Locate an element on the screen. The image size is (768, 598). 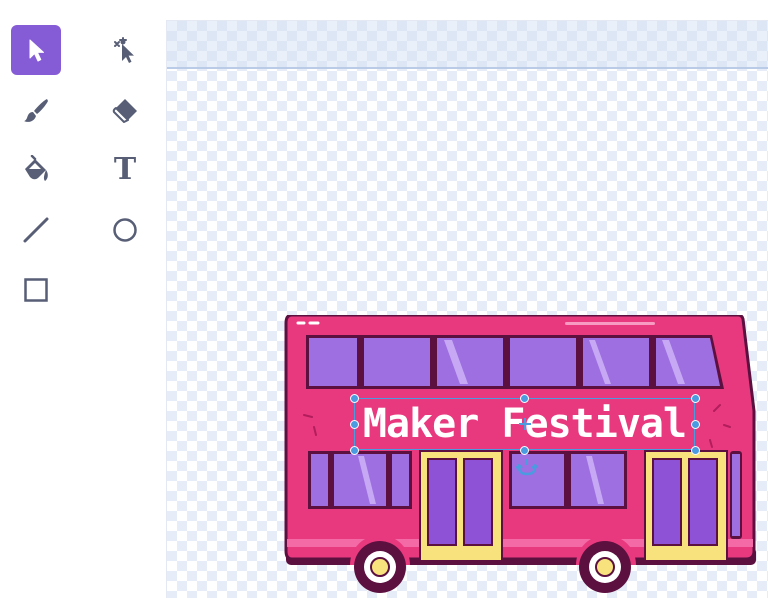
select-tool-button is located at coordinates (36, 50).